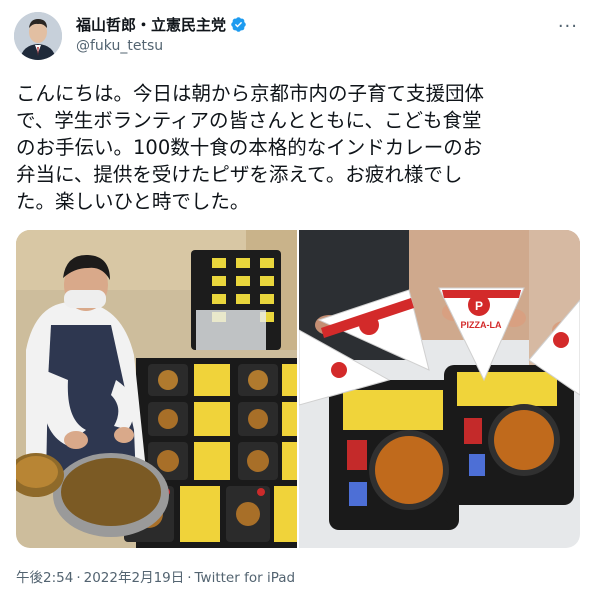 The image size is (592, 594). Describe the element at coordinates (245, 578) in the screenshot. I see `tweet-source: Twitter for iPad` at that location.